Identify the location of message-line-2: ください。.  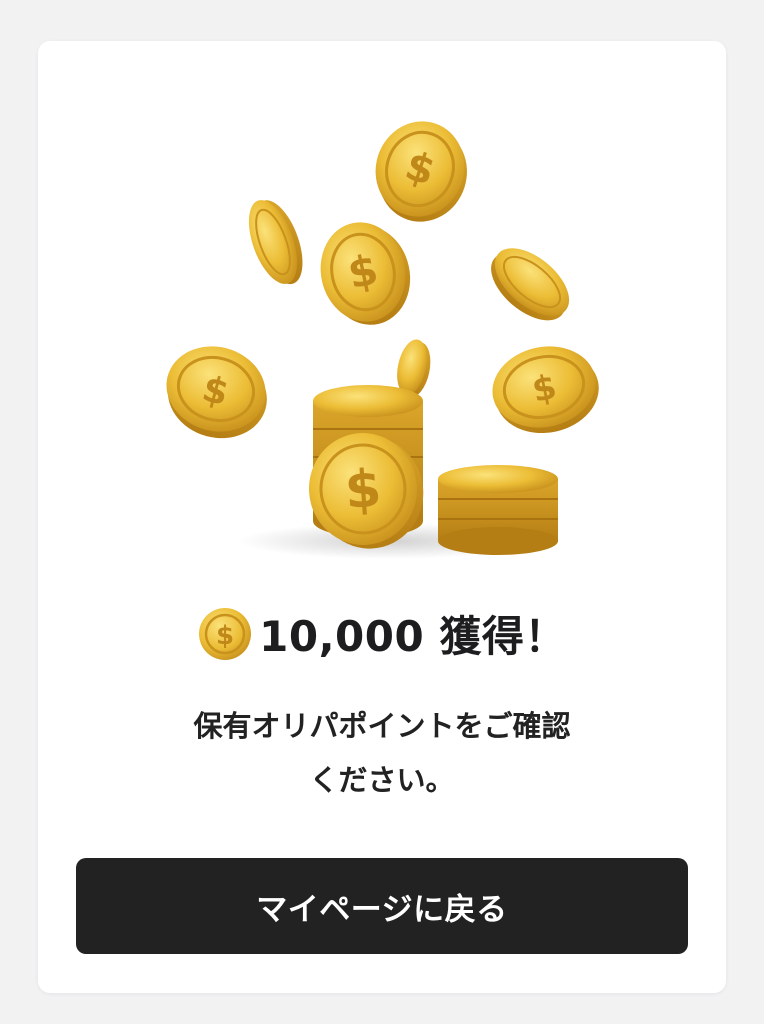
(382, 780).